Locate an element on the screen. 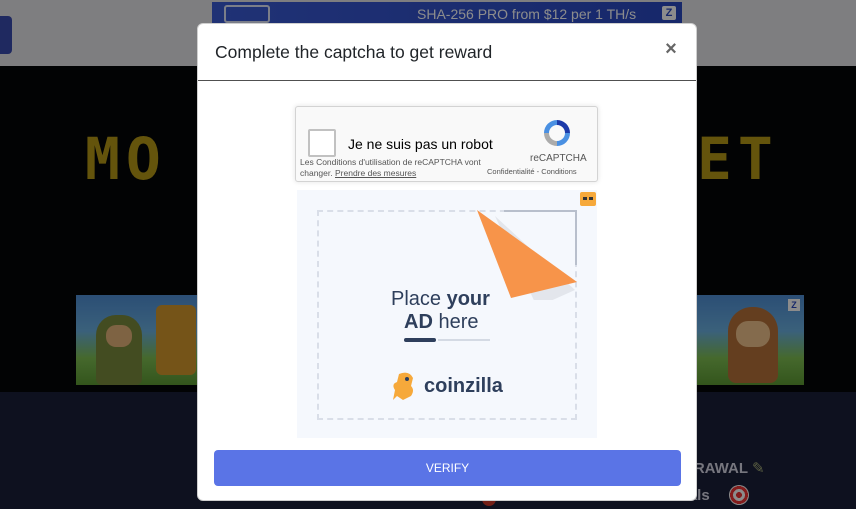 The width and height of the screenshot is (856, 509). ad-underline-light is located at coordinates (464, 340).